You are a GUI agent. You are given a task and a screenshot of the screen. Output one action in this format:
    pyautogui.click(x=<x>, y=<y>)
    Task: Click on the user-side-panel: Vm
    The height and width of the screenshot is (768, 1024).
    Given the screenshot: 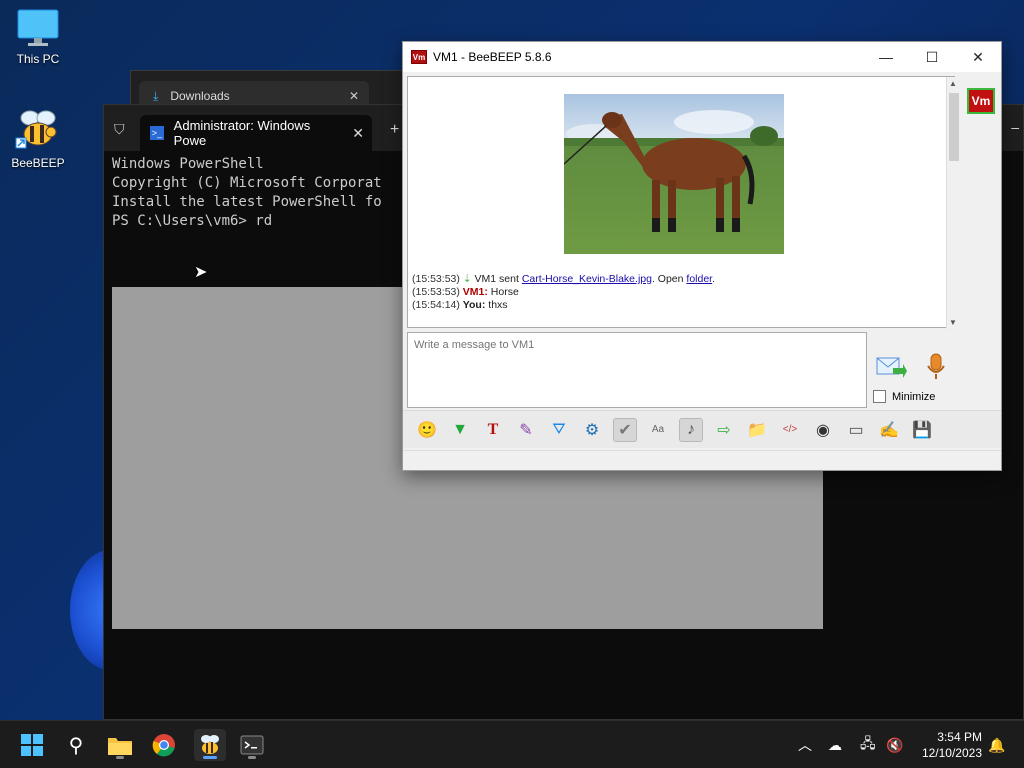 What is the action you would take?
    pyautogui.click(x=980, y=242)
    